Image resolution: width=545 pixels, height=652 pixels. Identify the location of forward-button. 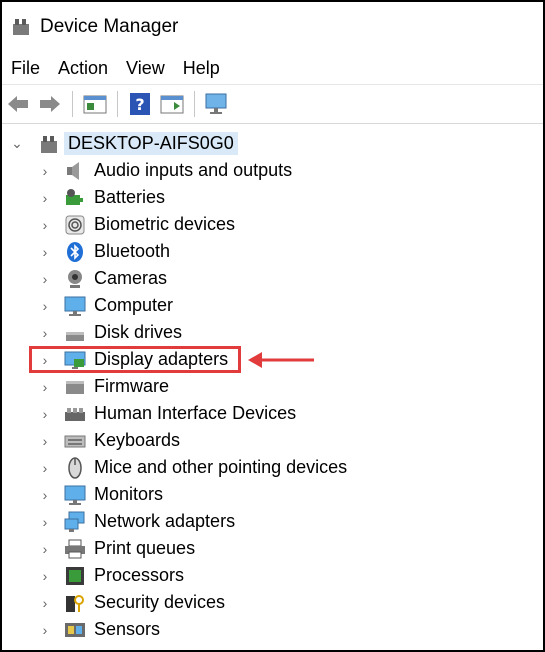
(50, 104).